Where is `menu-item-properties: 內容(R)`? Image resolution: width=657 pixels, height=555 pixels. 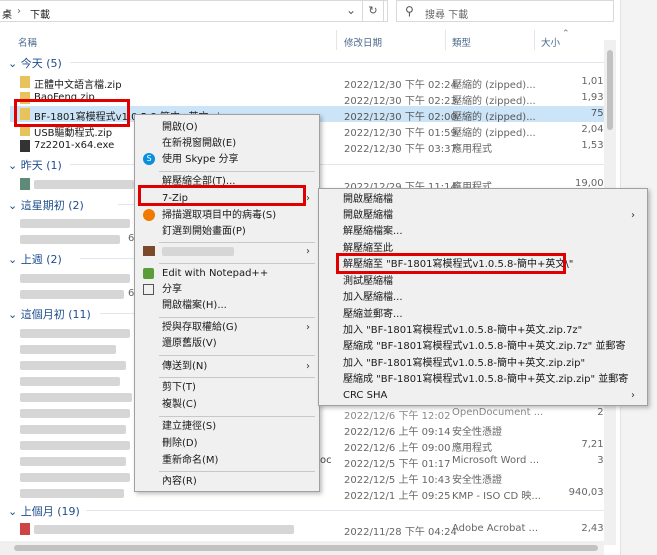 menu-item-properties: 內容(R) is located at coordinates (179, 481).